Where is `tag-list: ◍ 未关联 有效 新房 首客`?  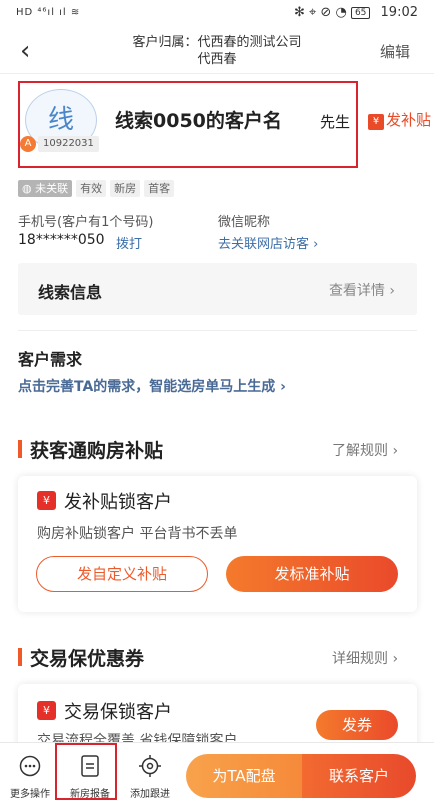 tag-list: ◍ 未关联 有效 新房 首客 is located at coordinates (98, 187).